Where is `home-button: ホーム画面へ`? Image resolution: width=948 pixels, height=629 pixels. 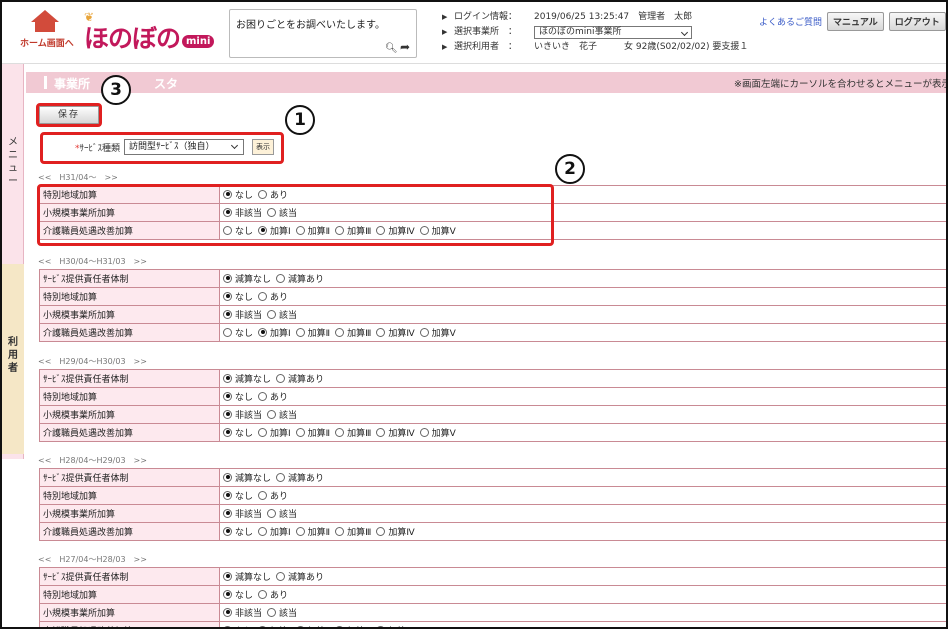 home-button: ホーム画面へ is located at coordinates (47, 29).